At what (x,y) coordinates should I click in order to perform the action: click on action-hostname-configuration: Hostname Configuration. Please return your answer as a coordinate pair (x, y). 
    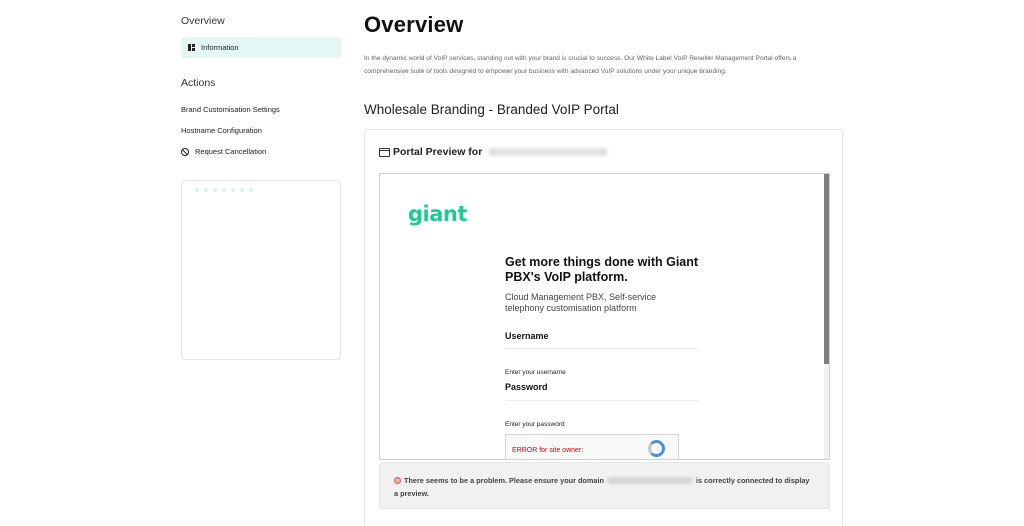
    Looking at the image, I should click on (221, 130).